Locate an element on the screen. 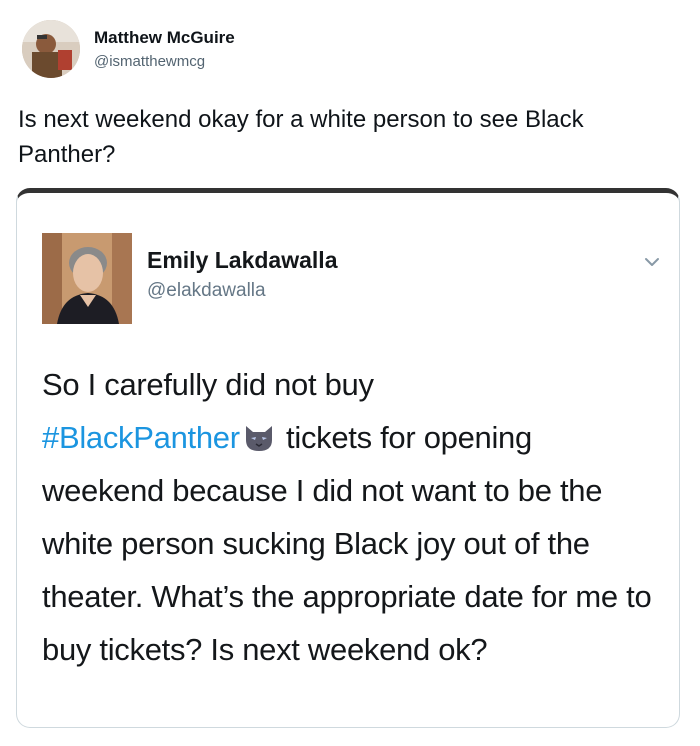  text-before: So I carefully did not buy is located at coordinates (208, 384).